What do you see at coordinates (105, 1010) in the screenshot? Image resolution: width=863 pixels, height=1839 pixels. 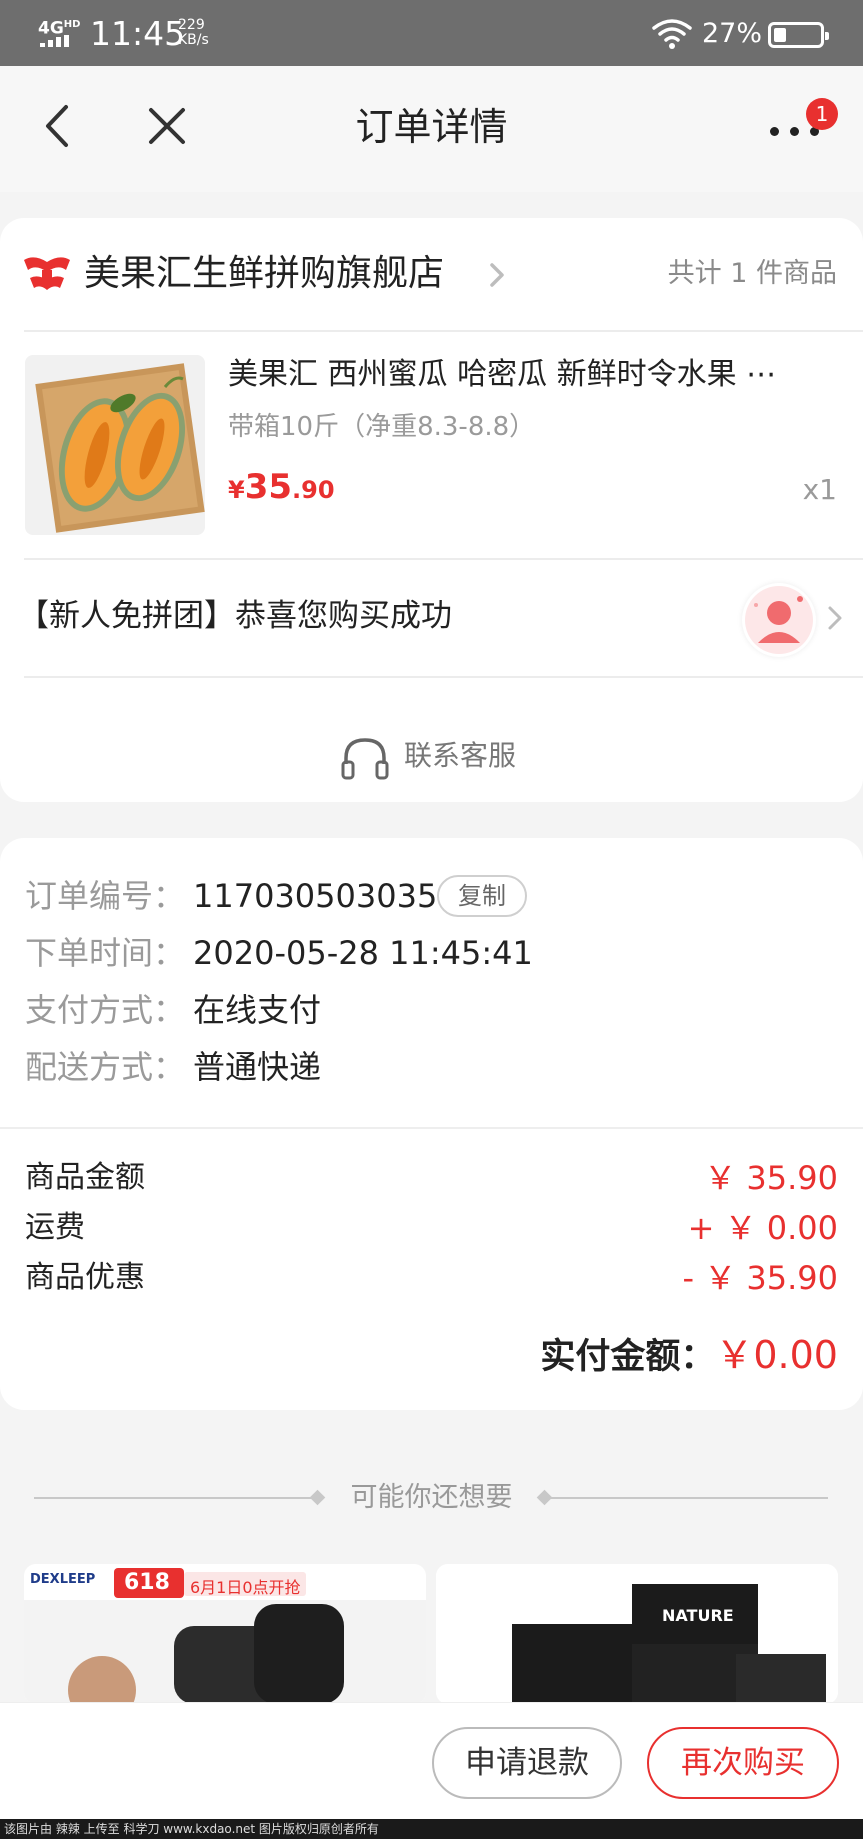 I see `info-label: 支付方式：` at bounding box center [105, 1010].